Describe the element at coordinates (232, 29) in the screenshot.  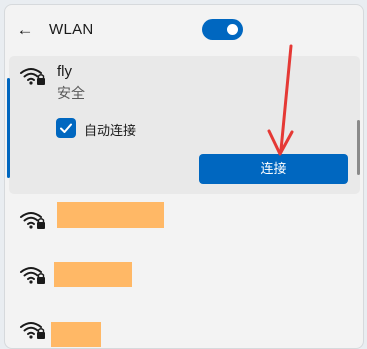
I see `toggle-knob` at that location.